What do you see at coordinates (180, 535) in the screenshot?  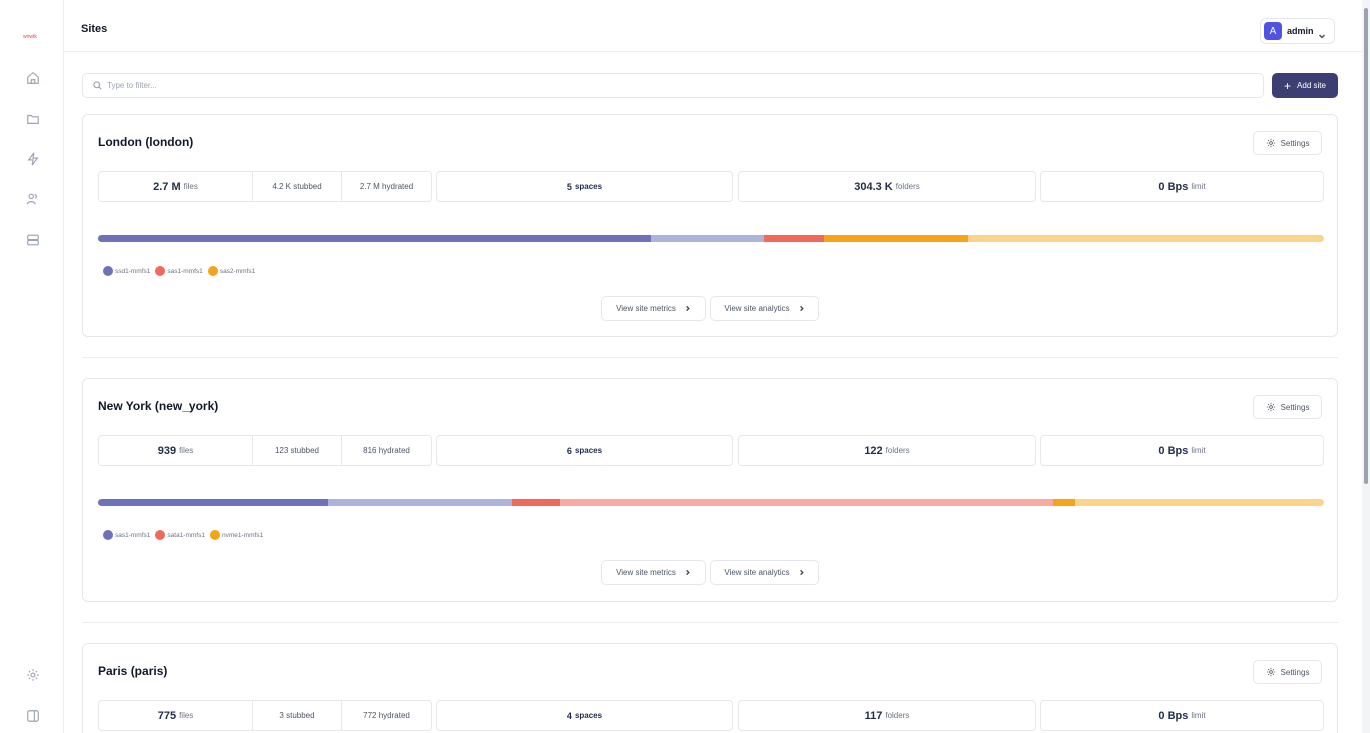 I see `legend-item: sata1-mmfs1` at bounding box center [180, 535].